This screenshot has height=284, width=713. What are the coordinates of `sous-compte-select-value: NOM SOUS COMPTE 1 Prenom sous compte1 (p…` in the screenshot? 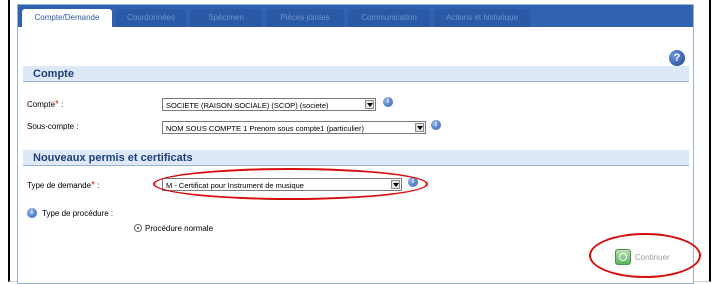 It's located at (265, 128).